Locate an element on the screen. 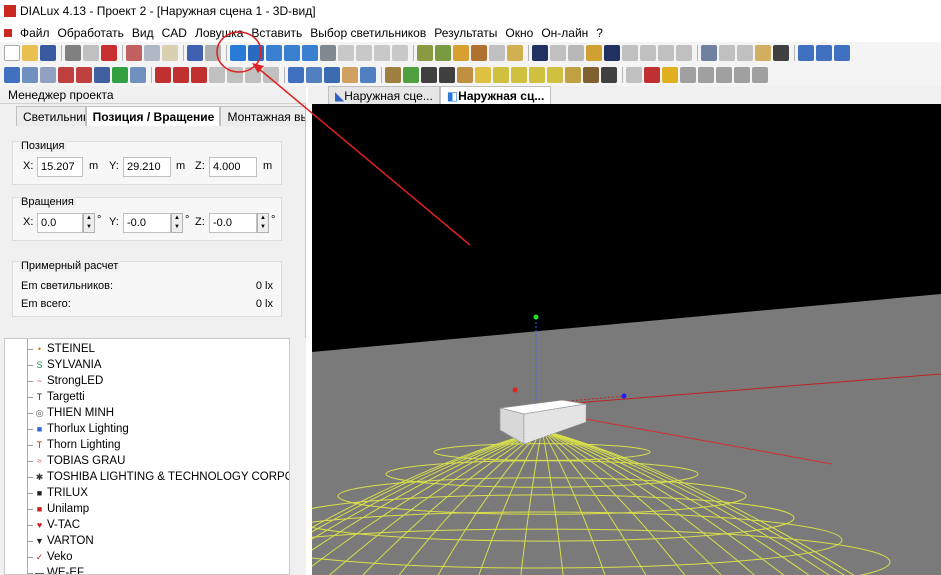 This screenshot has height=575, width=941. print-preview-icon is located at coordinates (91, 53).